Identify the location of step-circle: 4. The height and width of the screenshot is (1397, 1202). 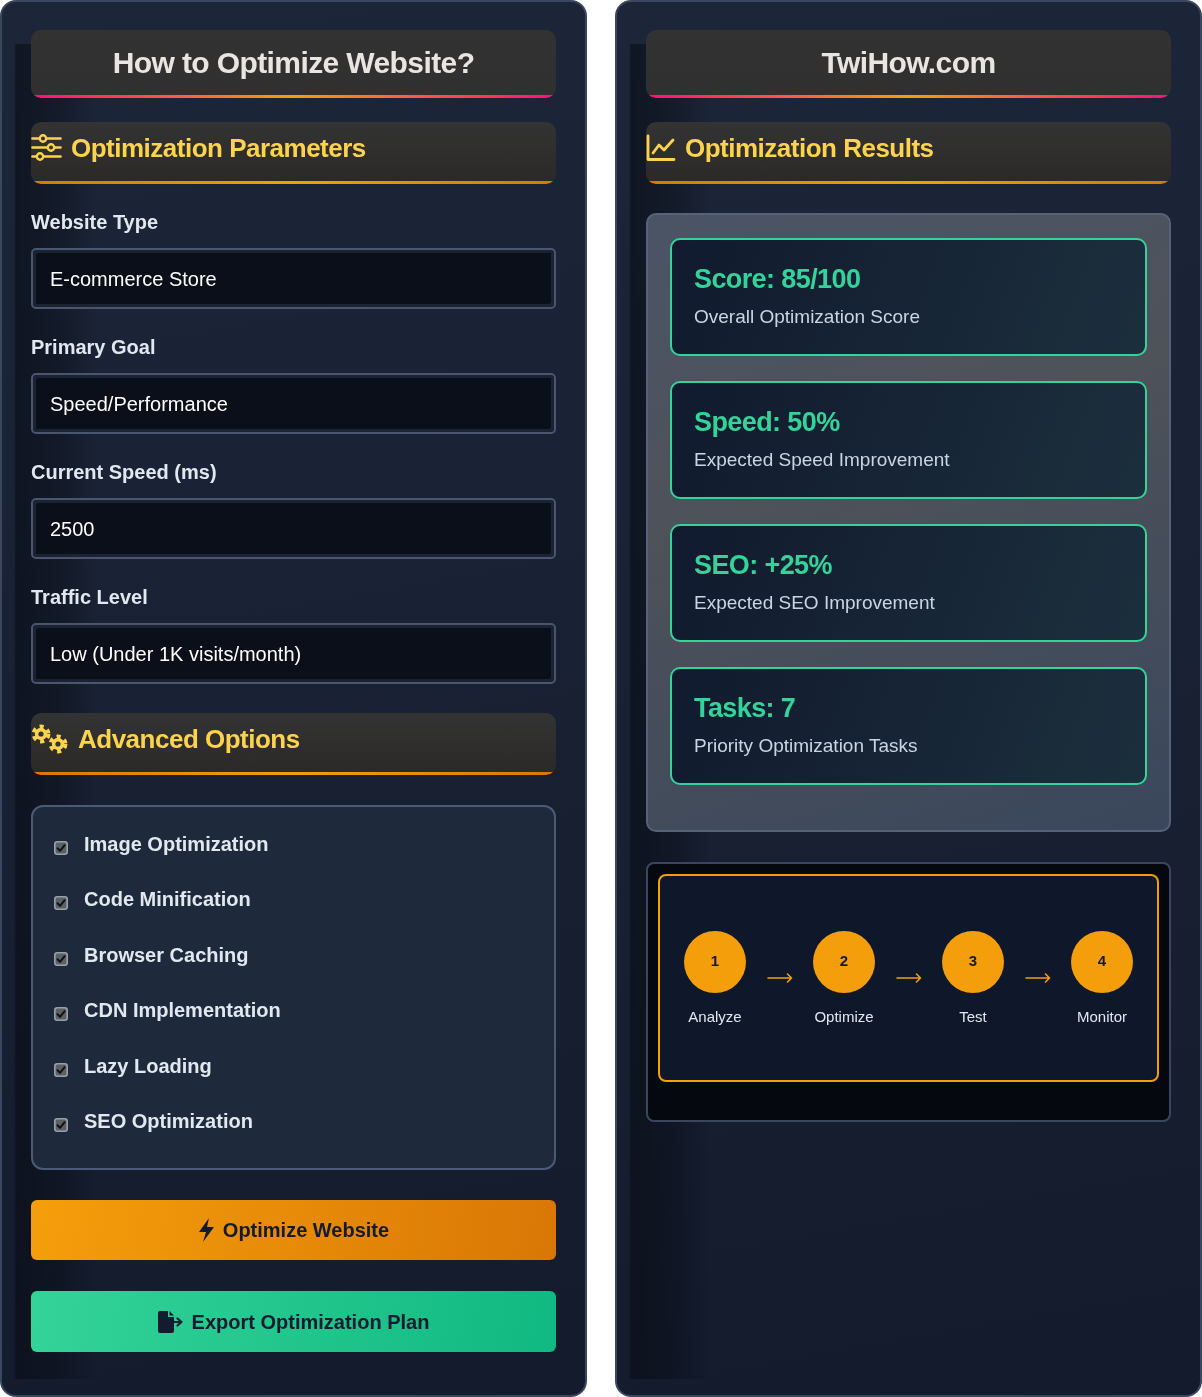
(1102, 961).